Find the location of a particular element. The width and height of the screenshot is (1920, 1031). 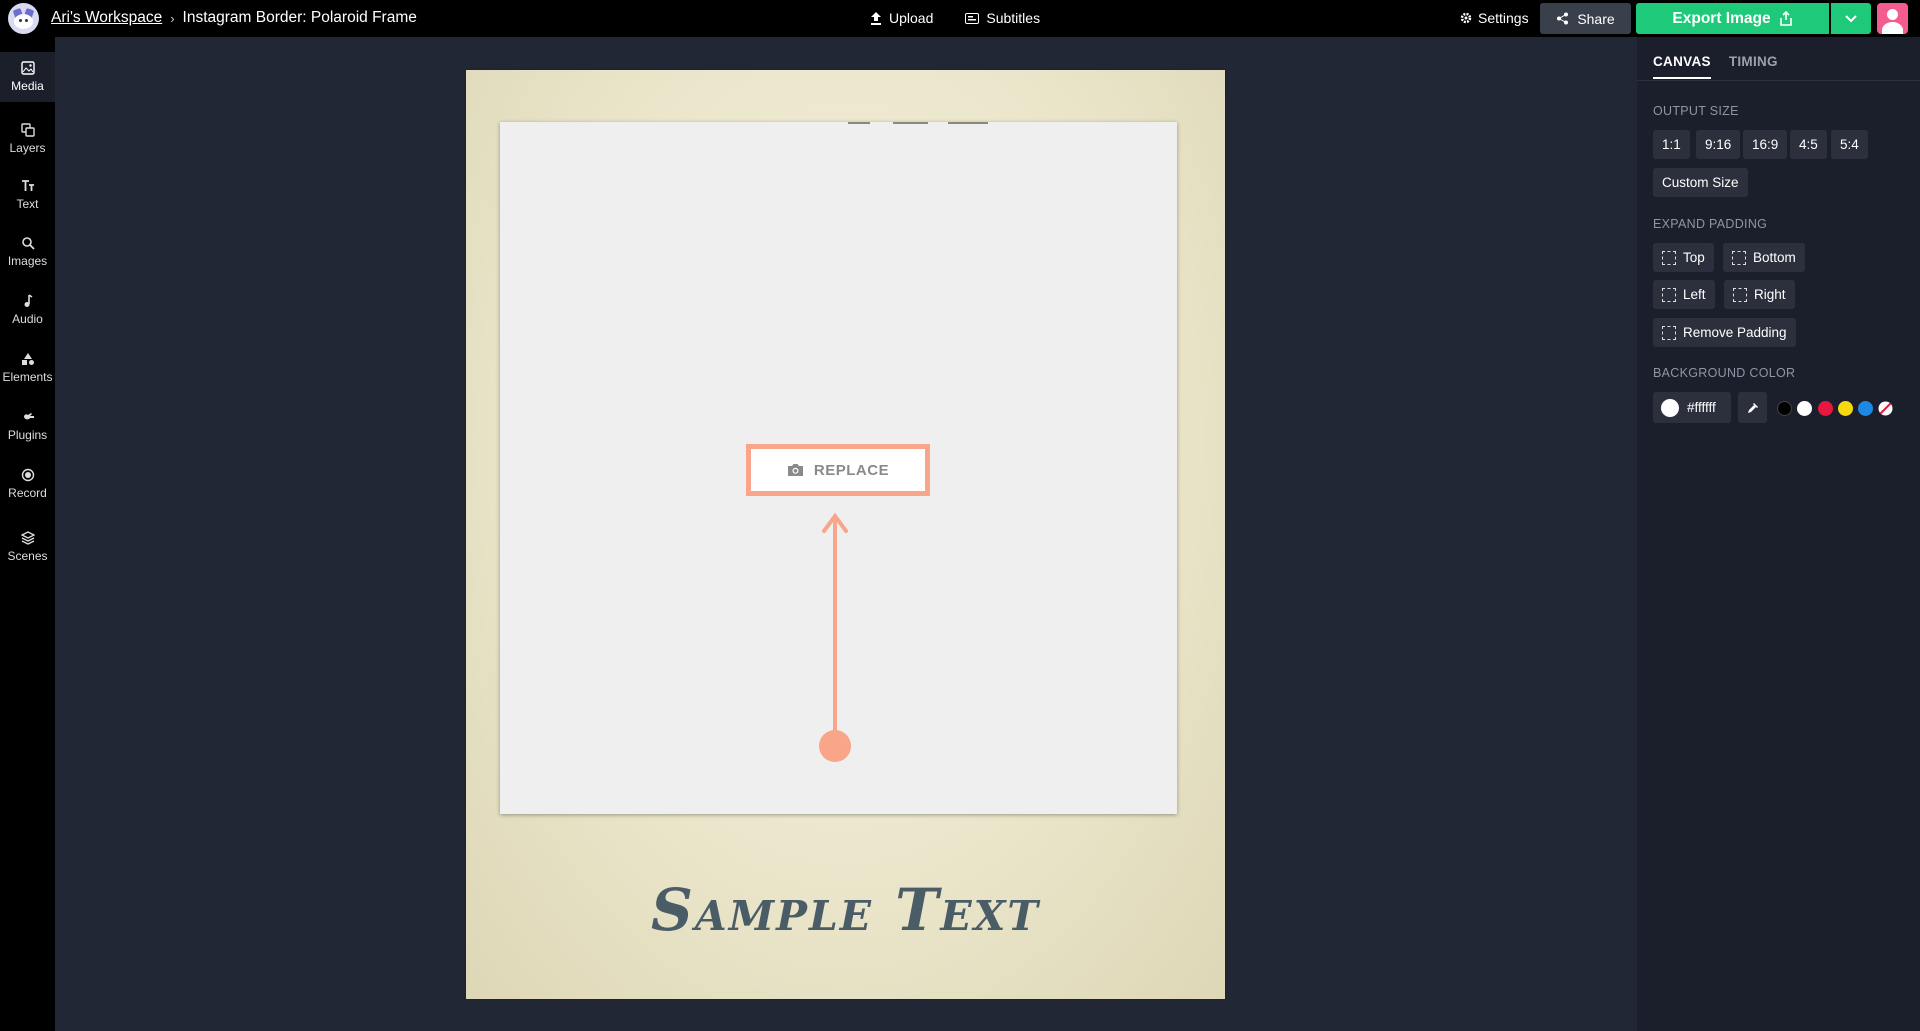

padding-right-label: Right is located at coordinates (1770, 294).